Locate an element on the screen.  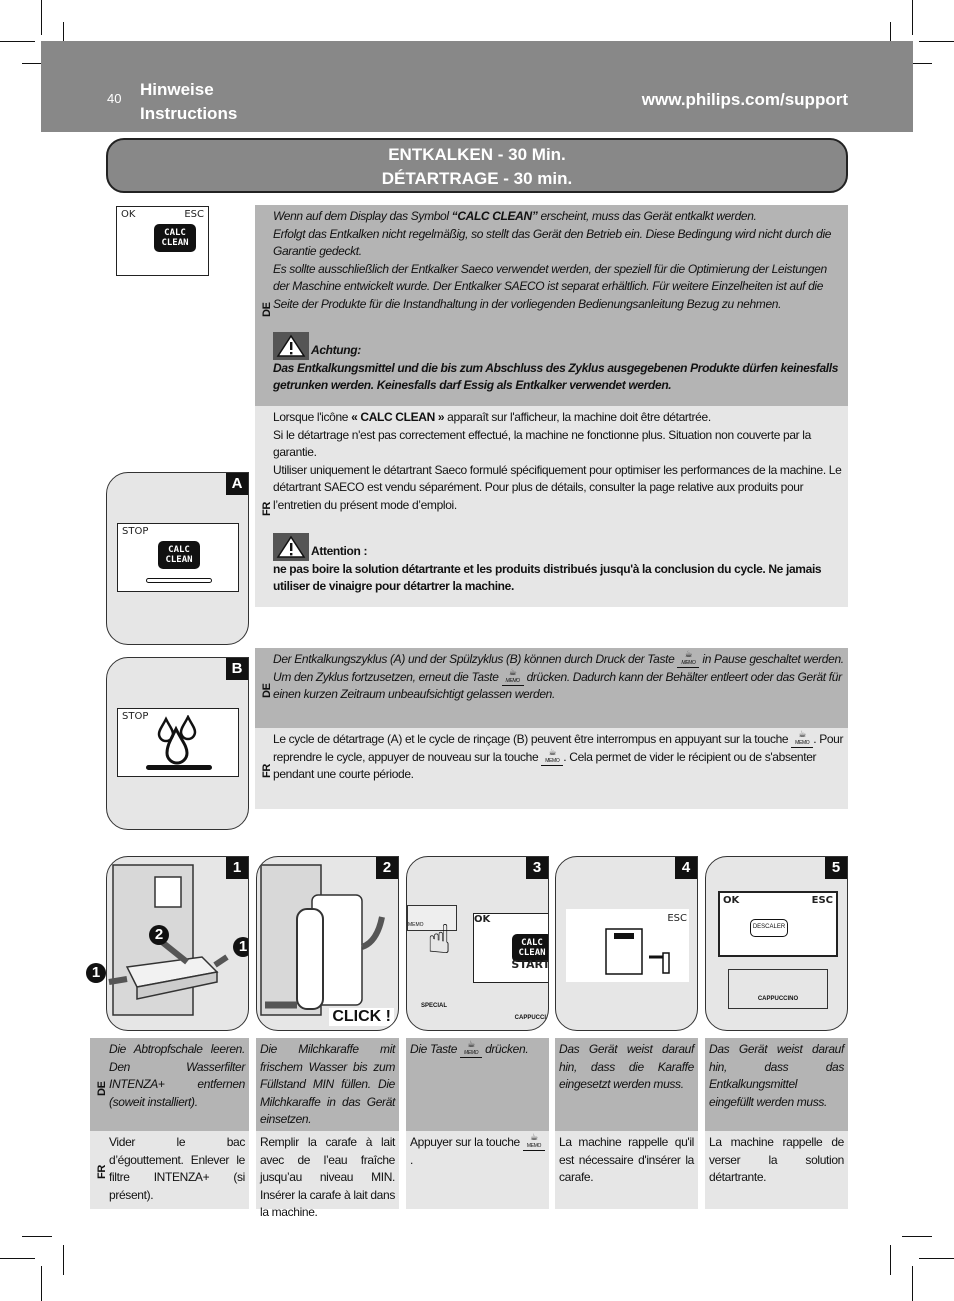
drip-tray-illustration is located at coordinates (168, 940).